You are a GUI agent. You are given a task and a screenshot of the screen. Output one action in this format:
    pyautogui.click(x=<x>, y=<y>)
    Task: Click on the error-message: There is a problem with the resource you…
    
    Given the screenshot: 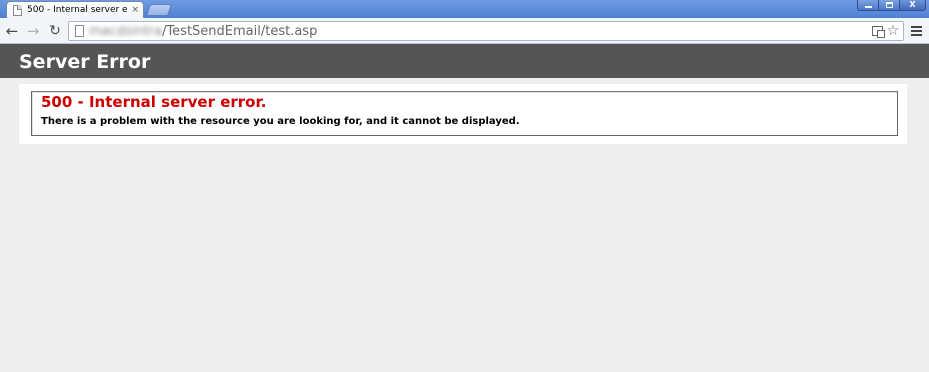 What is the action you would take?
    pyautogui.click(x=280, y=121)
    